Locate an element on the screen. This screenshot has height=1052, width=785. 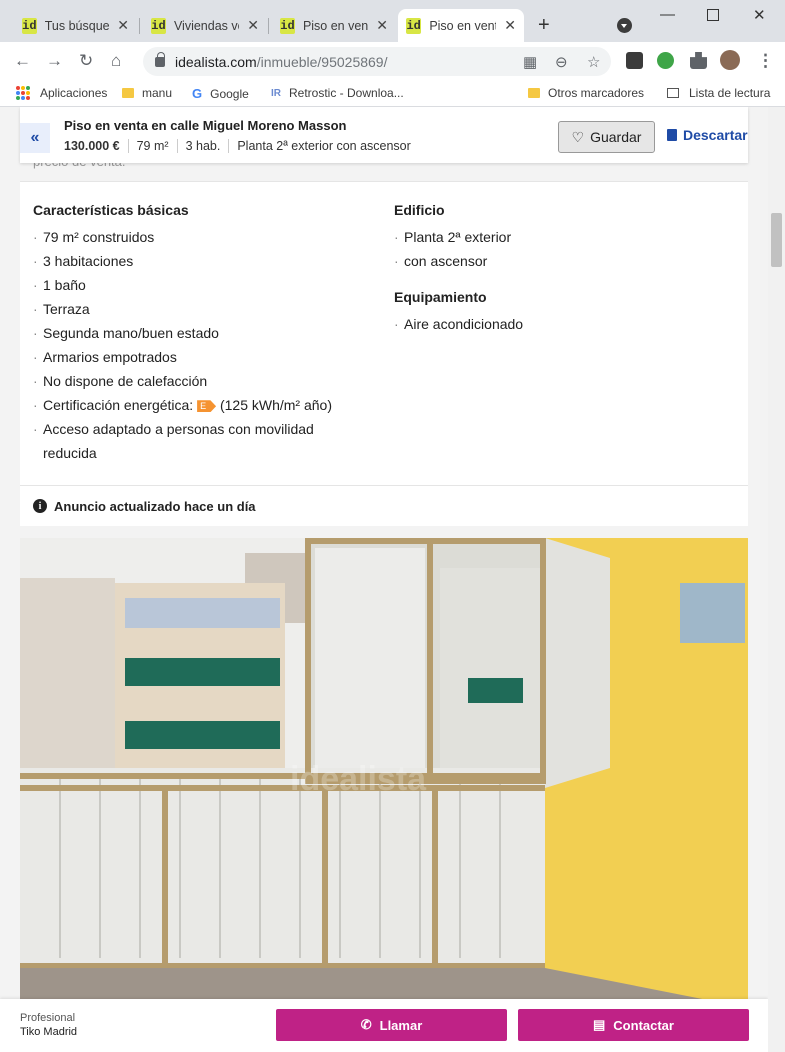
watermark: idealista is located at coordinates (358, 779).